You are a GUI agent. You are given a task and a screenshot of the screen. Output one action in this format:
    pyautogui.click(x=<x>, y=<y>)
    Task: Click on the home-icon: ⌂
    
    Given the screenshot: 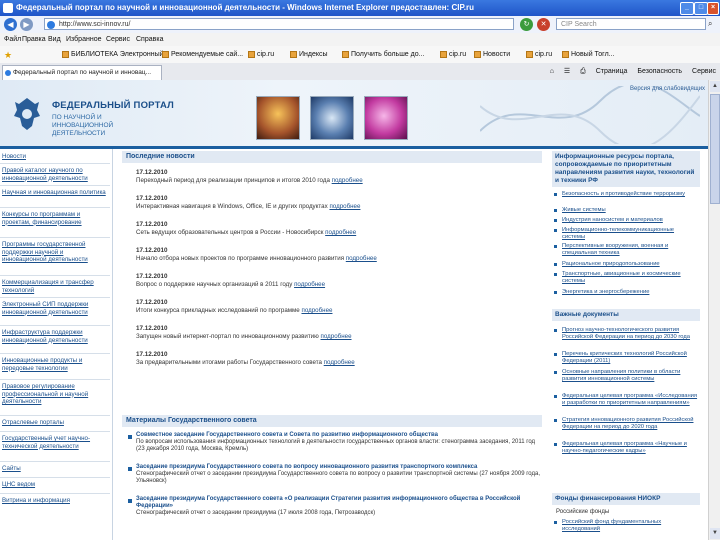 What is the action you would take?
    pyautogui.click(x=552, y=71)
    